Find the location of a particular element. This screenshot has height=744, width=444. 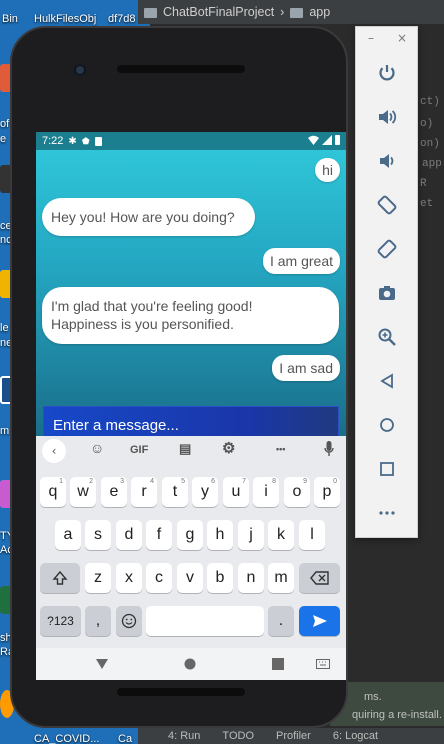

ide-code-text: app is located at coordinates (432, 164).